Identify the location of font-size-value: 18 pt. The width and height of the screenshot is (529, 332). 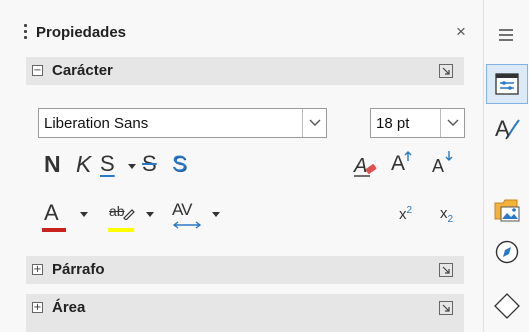
(393, 123).